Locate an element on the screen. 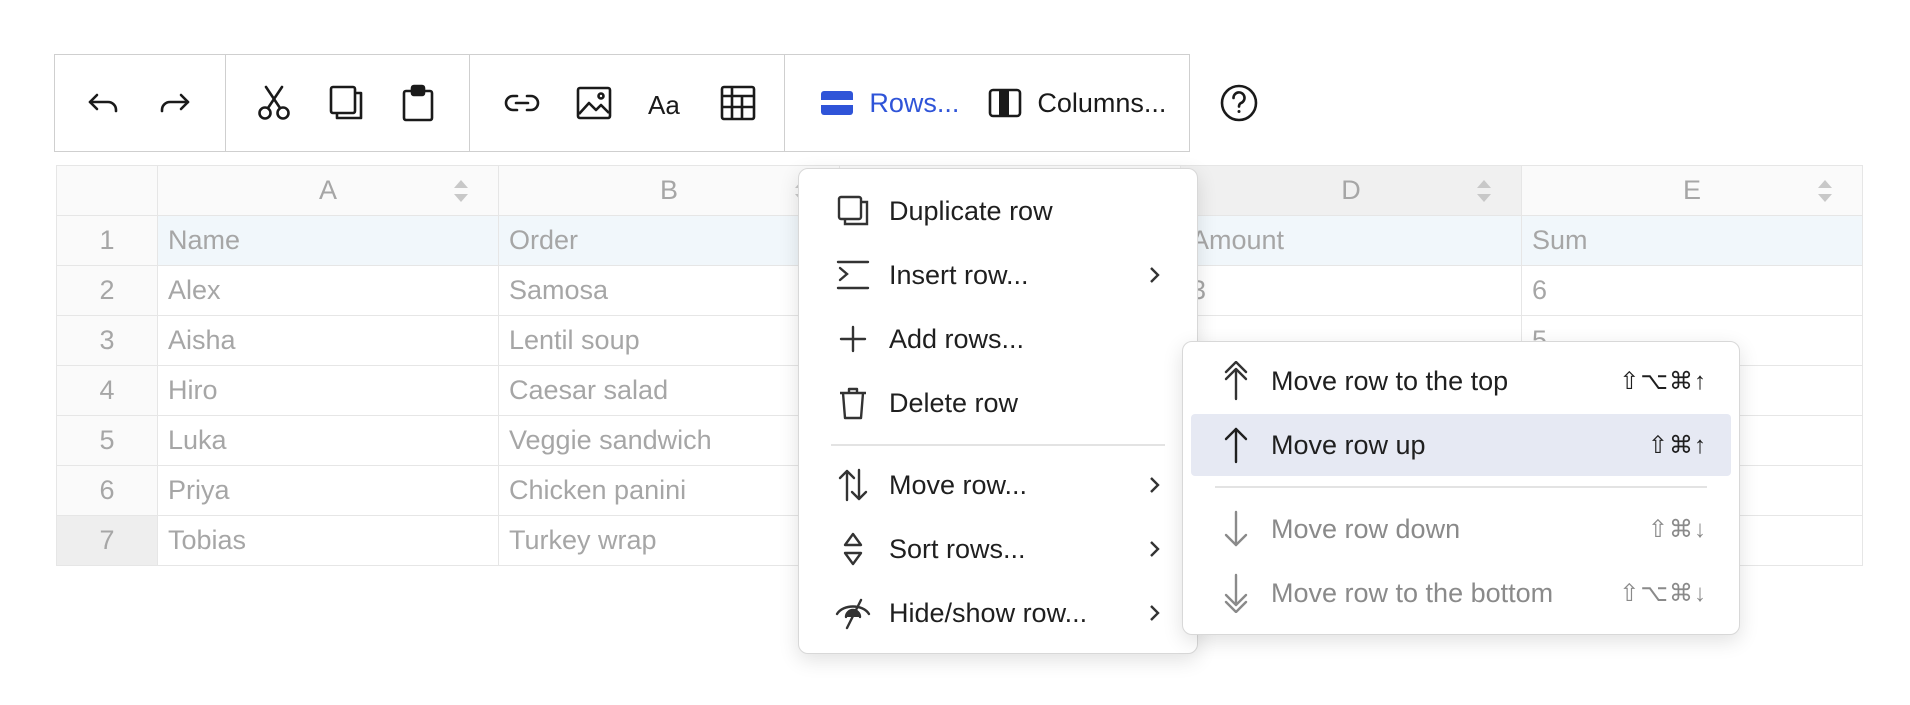 This screenshot has height=705, width=1910. plus-icon is located at coordinates (853, 339).